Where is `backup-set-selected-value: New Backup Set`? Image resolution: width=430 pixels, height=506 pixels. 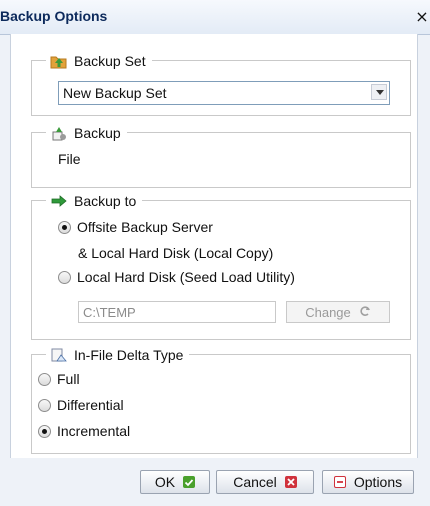 backup-set-selected-value: New Backup Set is located at coordinates (115, 93).